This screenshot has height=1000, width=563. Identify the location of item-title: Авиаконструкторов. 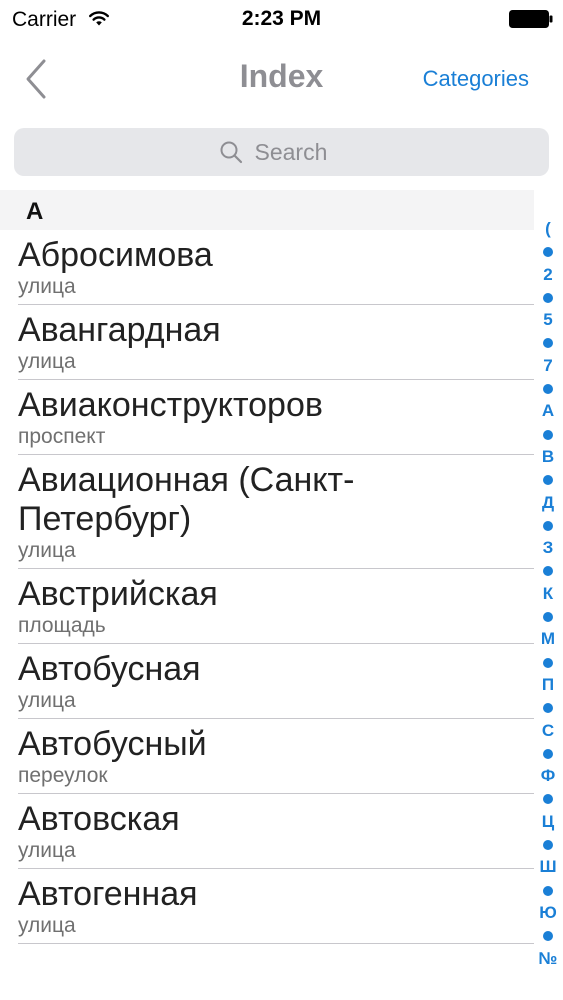
(170, 405).